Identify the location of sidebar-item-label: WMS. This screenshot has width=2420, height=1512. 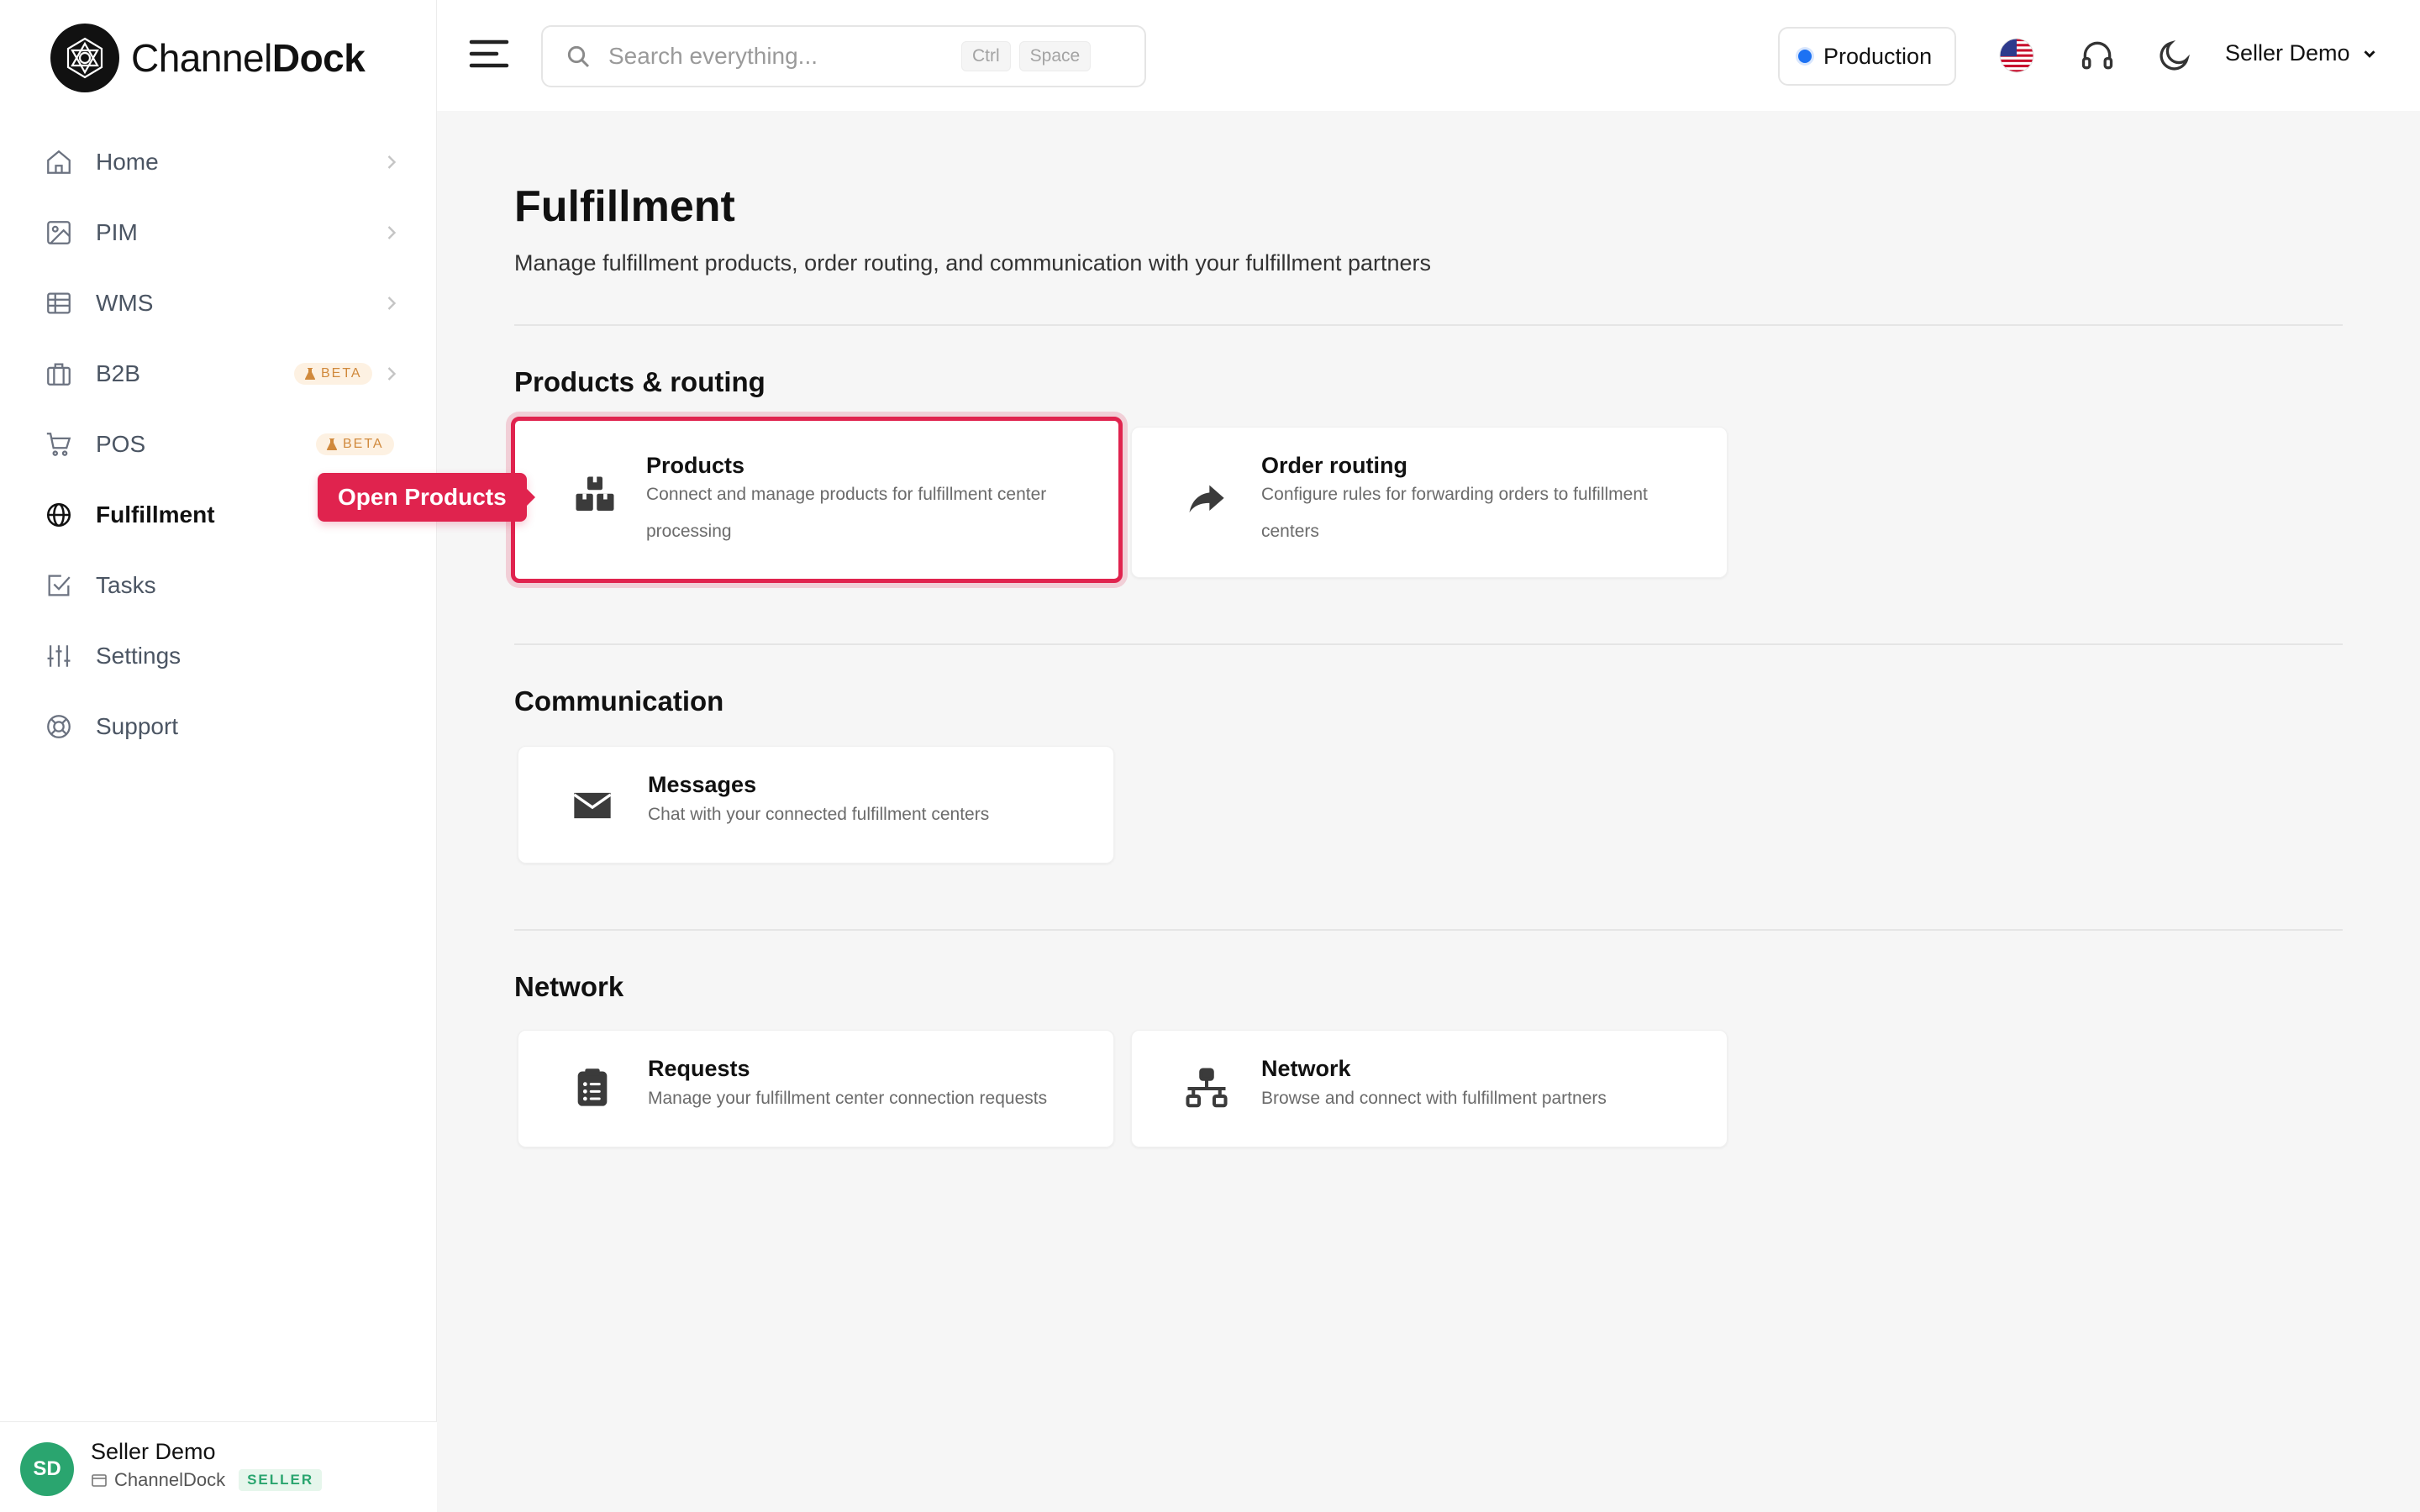
(125, 303).